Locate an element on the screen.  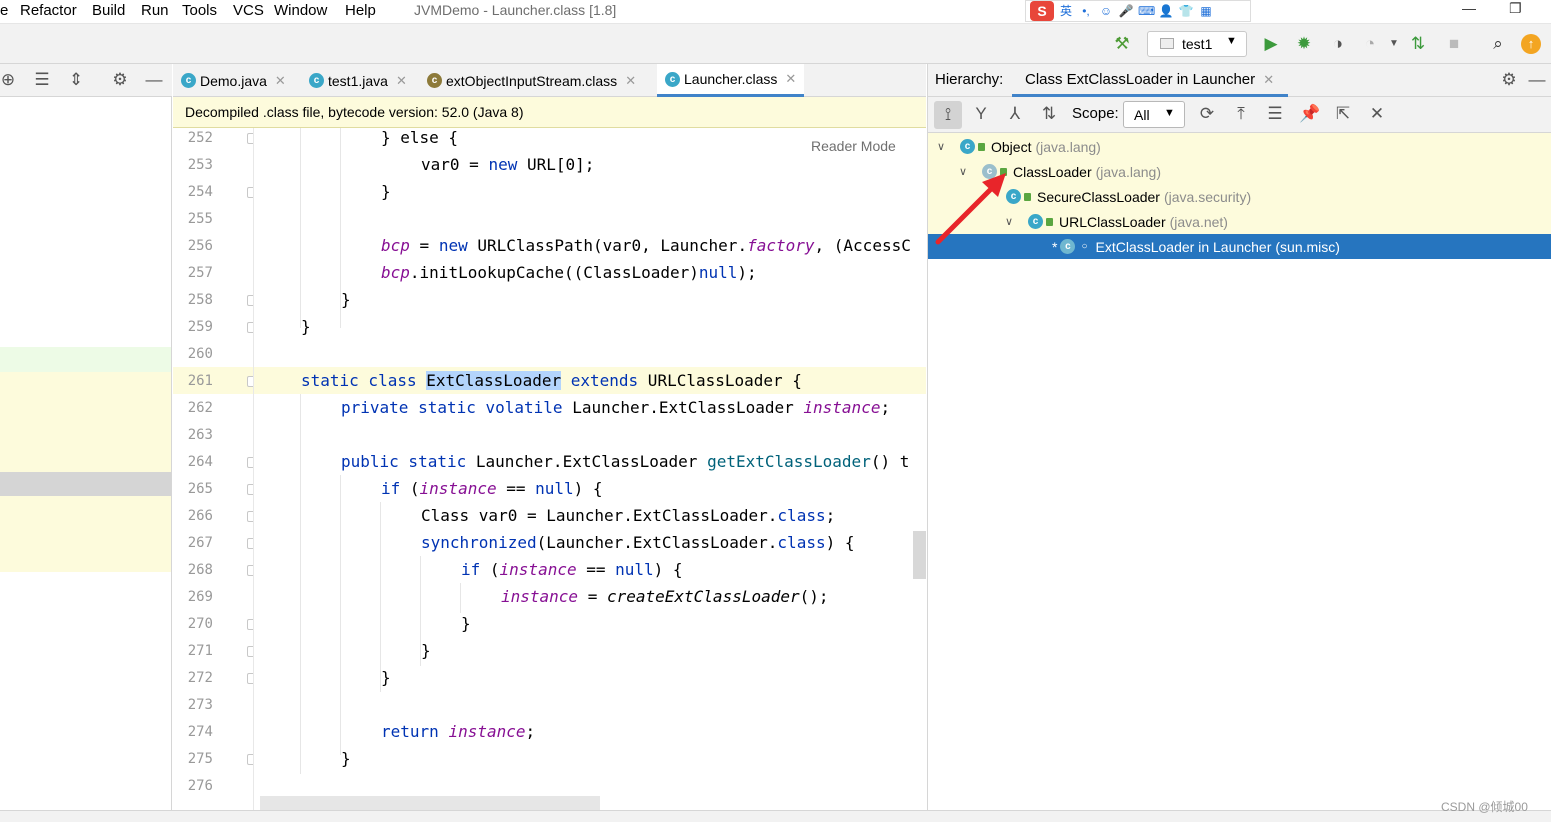
line-number: 253 is located at coordinates (200, 165).